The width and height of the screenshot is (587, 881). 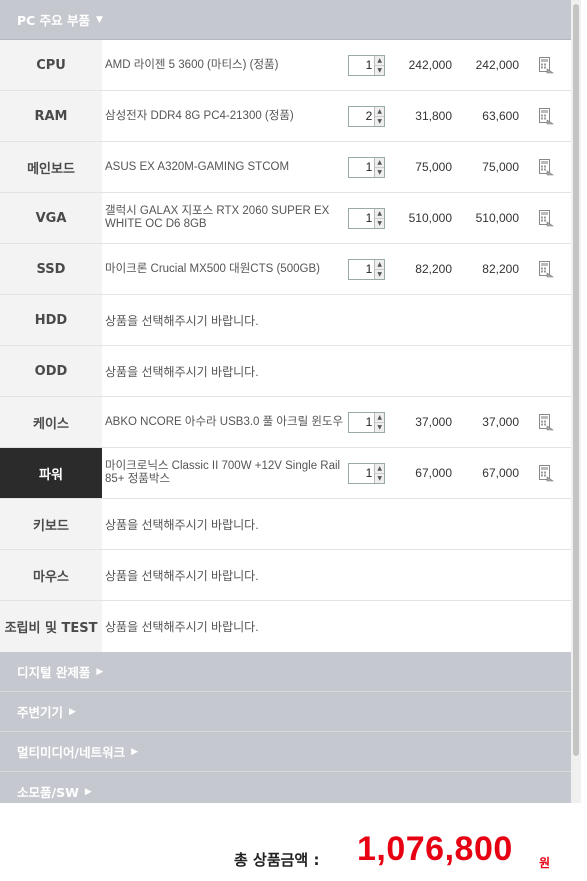 What do you see at coordinates (433, 473) in the screenshot?
I see `unit-price: 67,000` at bounding box center [433, 473].